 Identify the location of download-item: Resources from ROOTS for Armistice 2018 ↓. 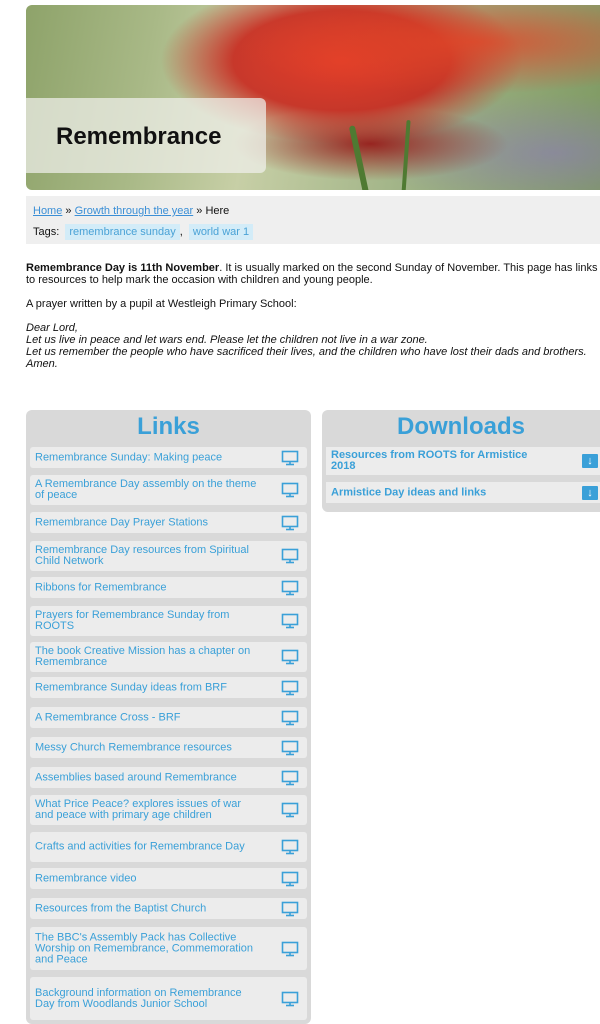
(463, 461).